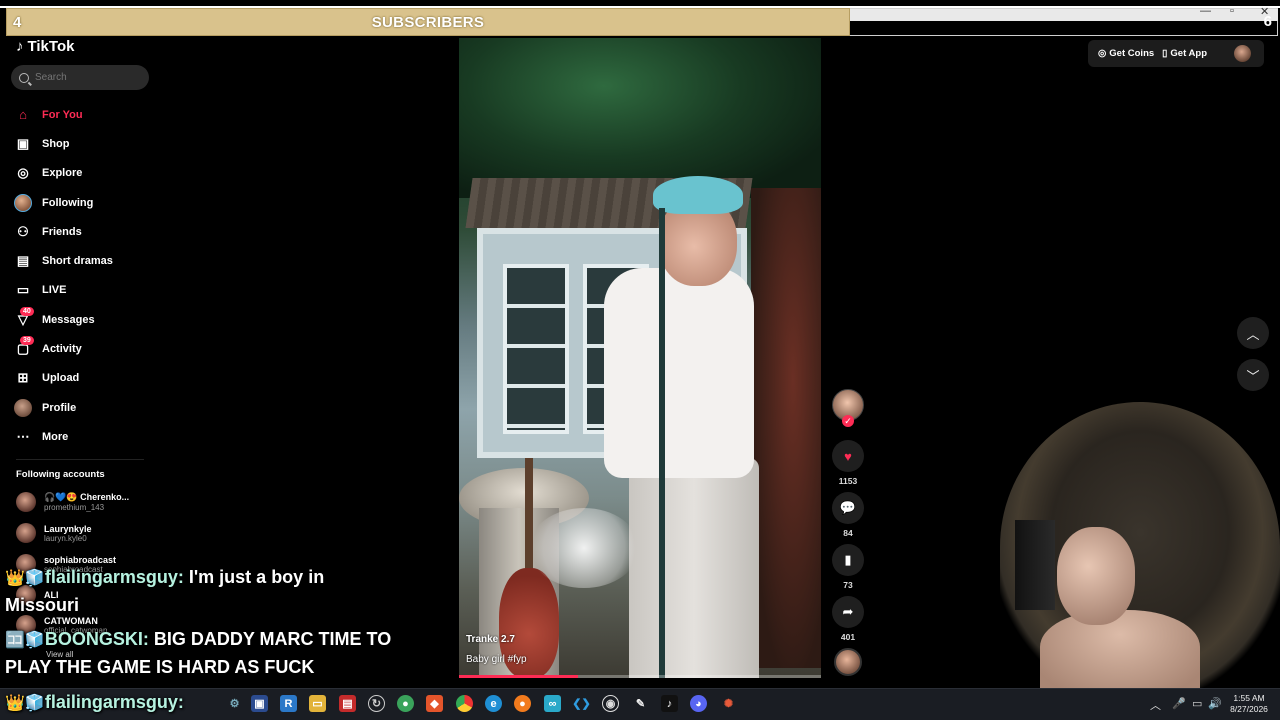  I want to click on vscode-icon: ❮❯, so click(581, 703).